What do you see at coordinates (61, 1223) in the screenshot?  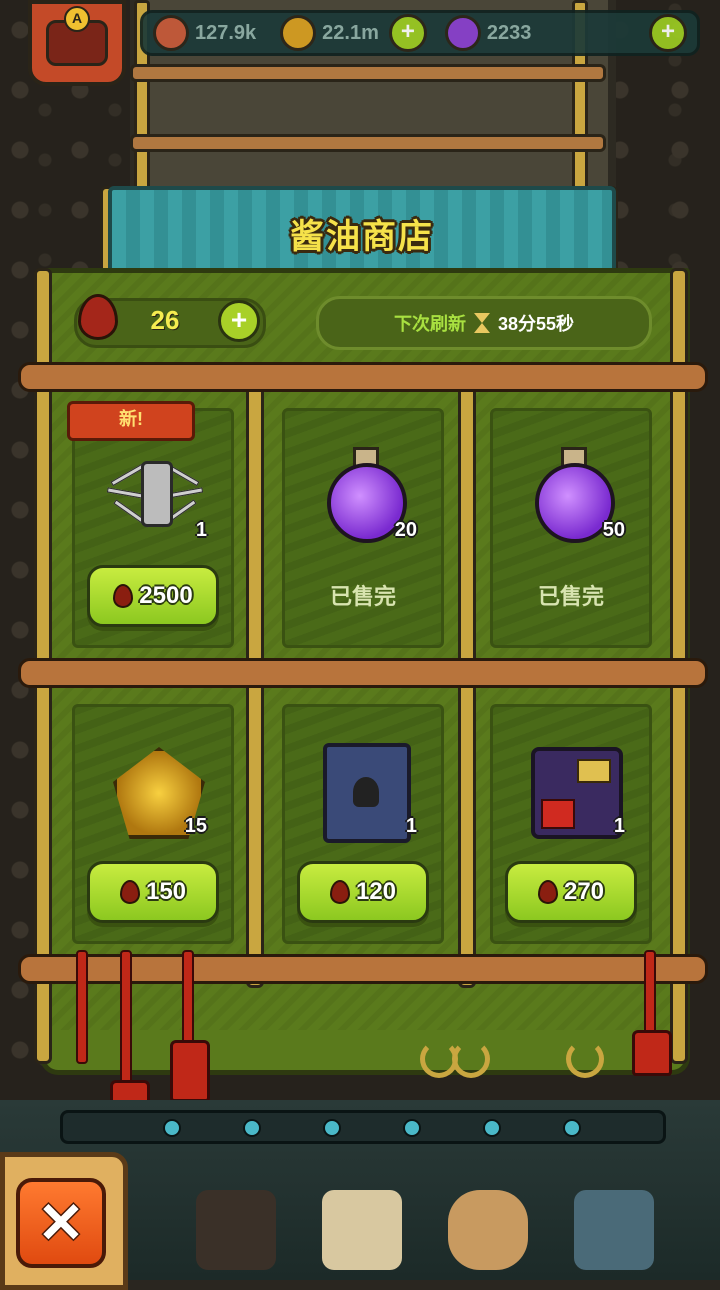 I see `close-button: ✕` at bounding box center [61, 1223].